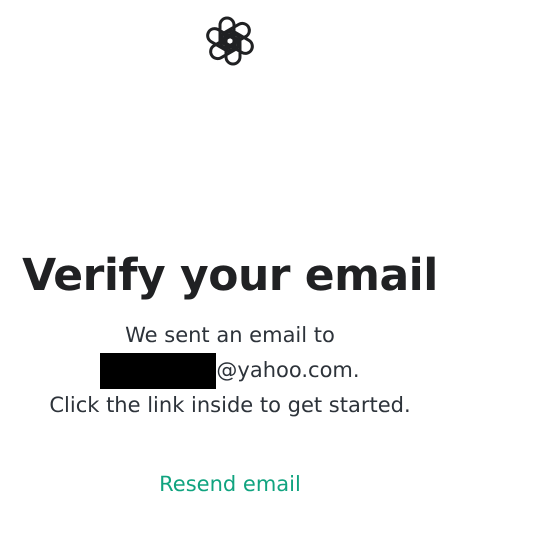 This screenshot has width=537, height=558. I want to click on logo-icon, so click(230, 41).